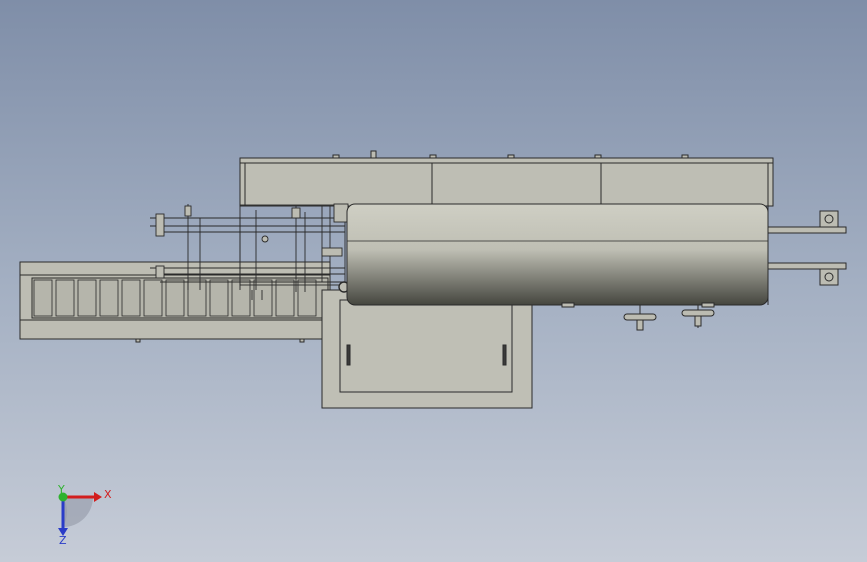 The image size is (867, 562). What do you see at coordinates (78, 512) in the screenshot?
I see `triad-quadrant` at bounding box center [78, 512].